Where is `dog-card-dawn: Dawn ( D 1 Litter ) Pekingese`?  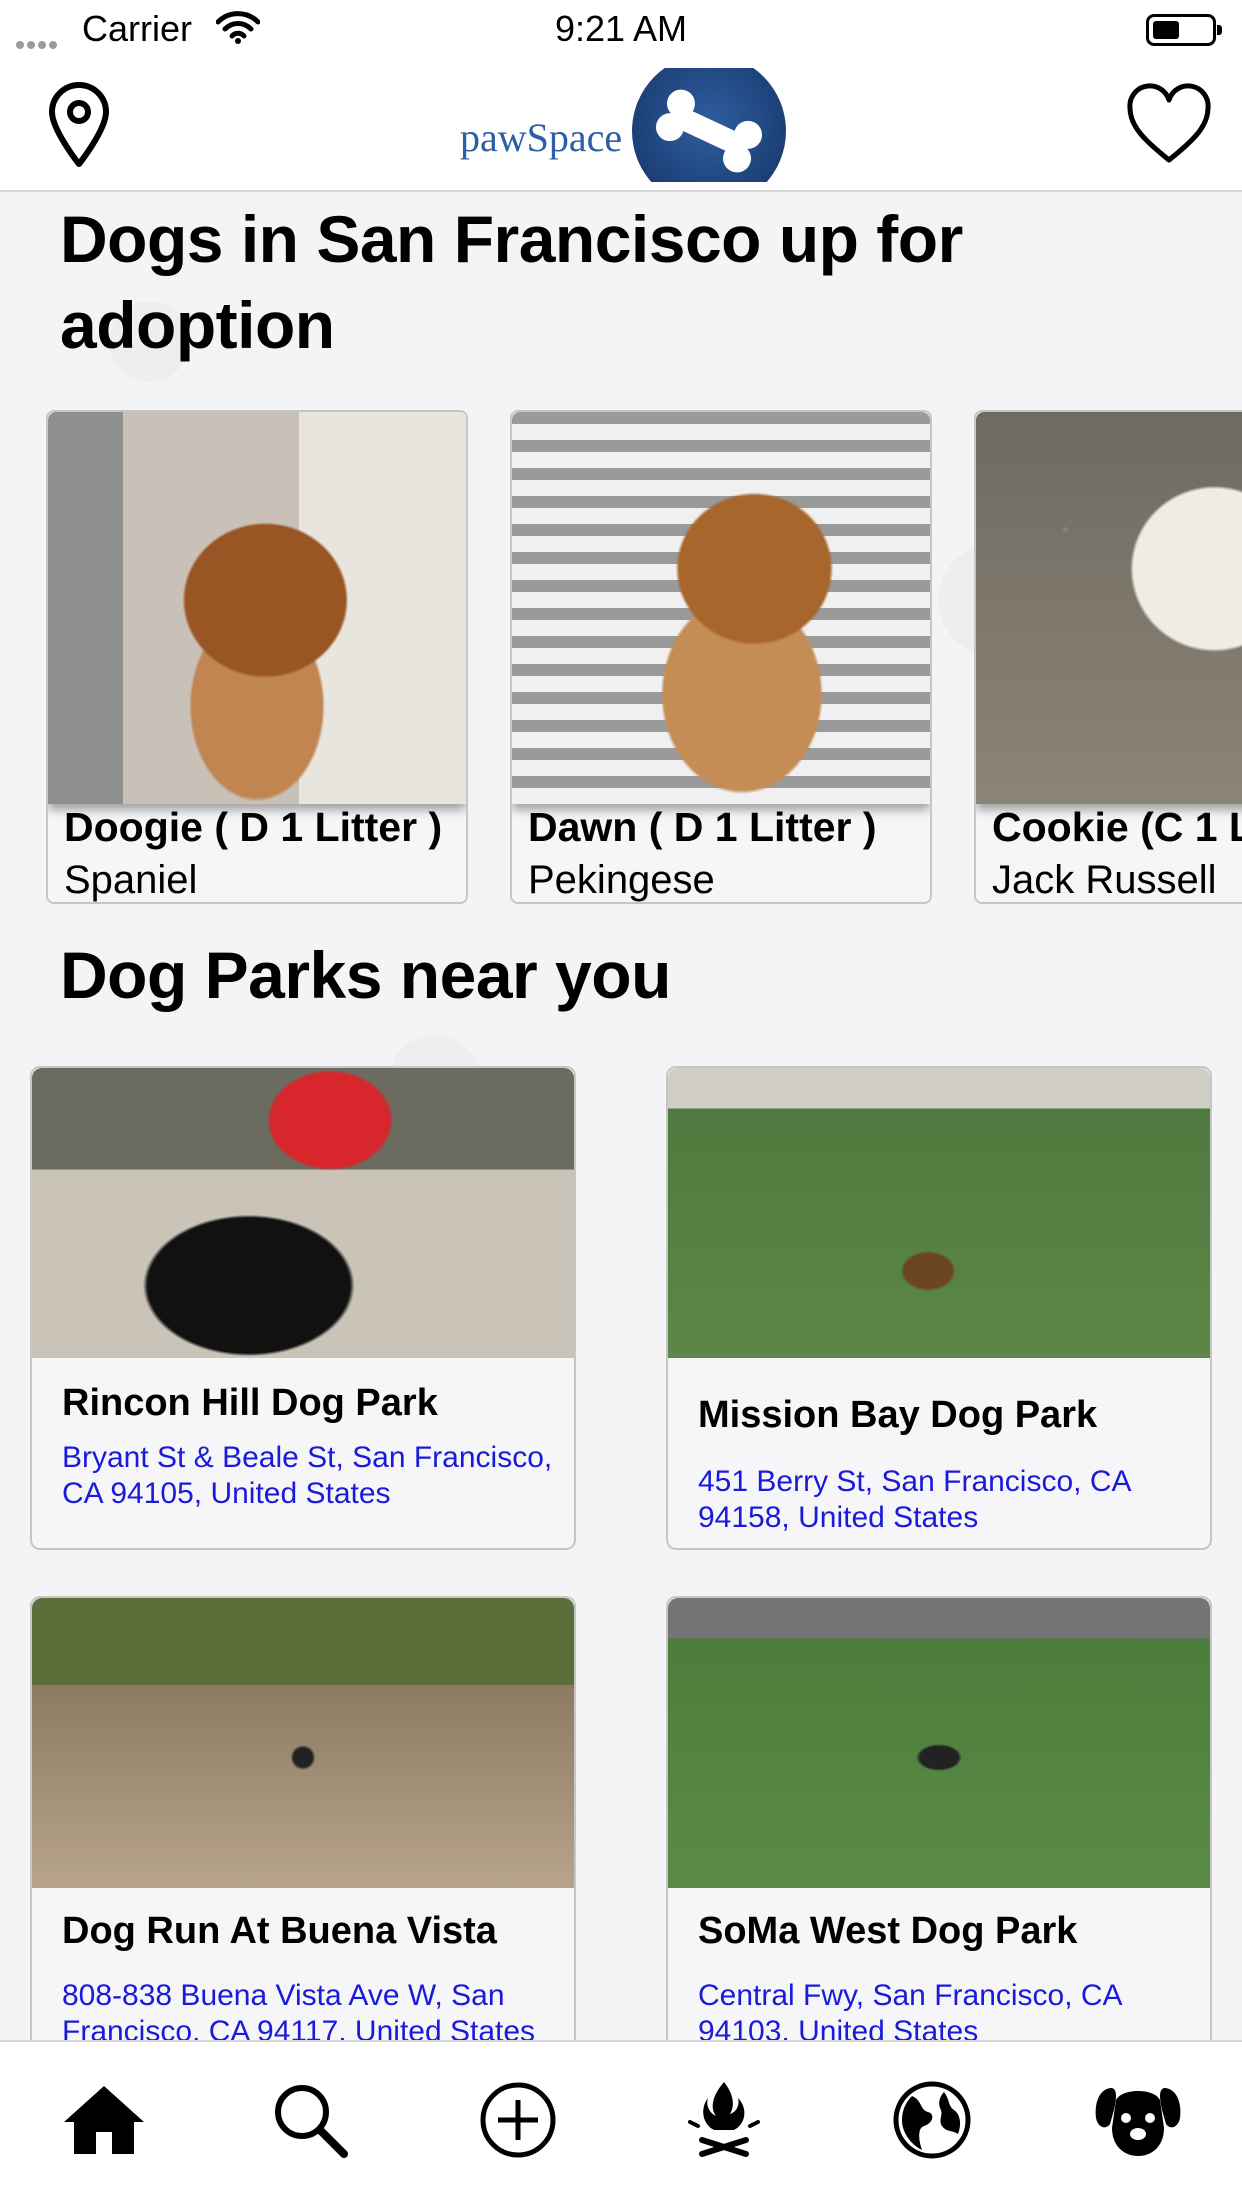
dog-card-dawn: Dawn ( D 1 Litter ) Pekingese is located at coordinates (721, 657).